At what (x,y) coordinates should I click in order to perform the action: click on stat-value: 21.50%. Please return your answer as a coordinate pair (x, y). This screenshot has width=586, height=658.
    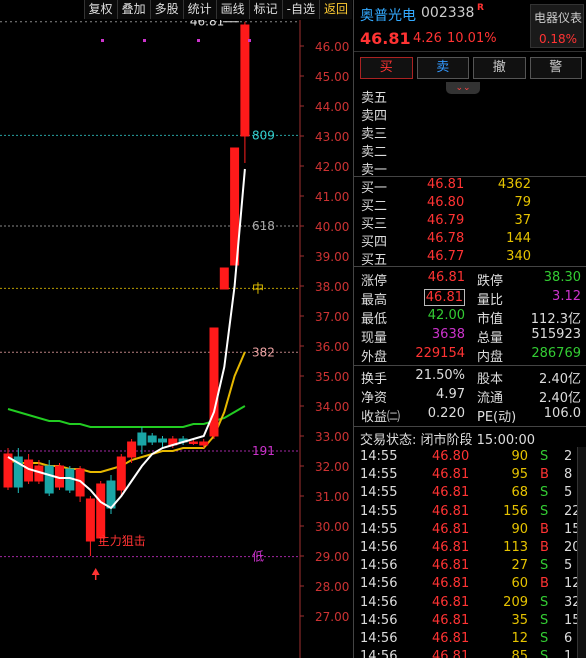
    Looking at the image, I should click on (440, 375).